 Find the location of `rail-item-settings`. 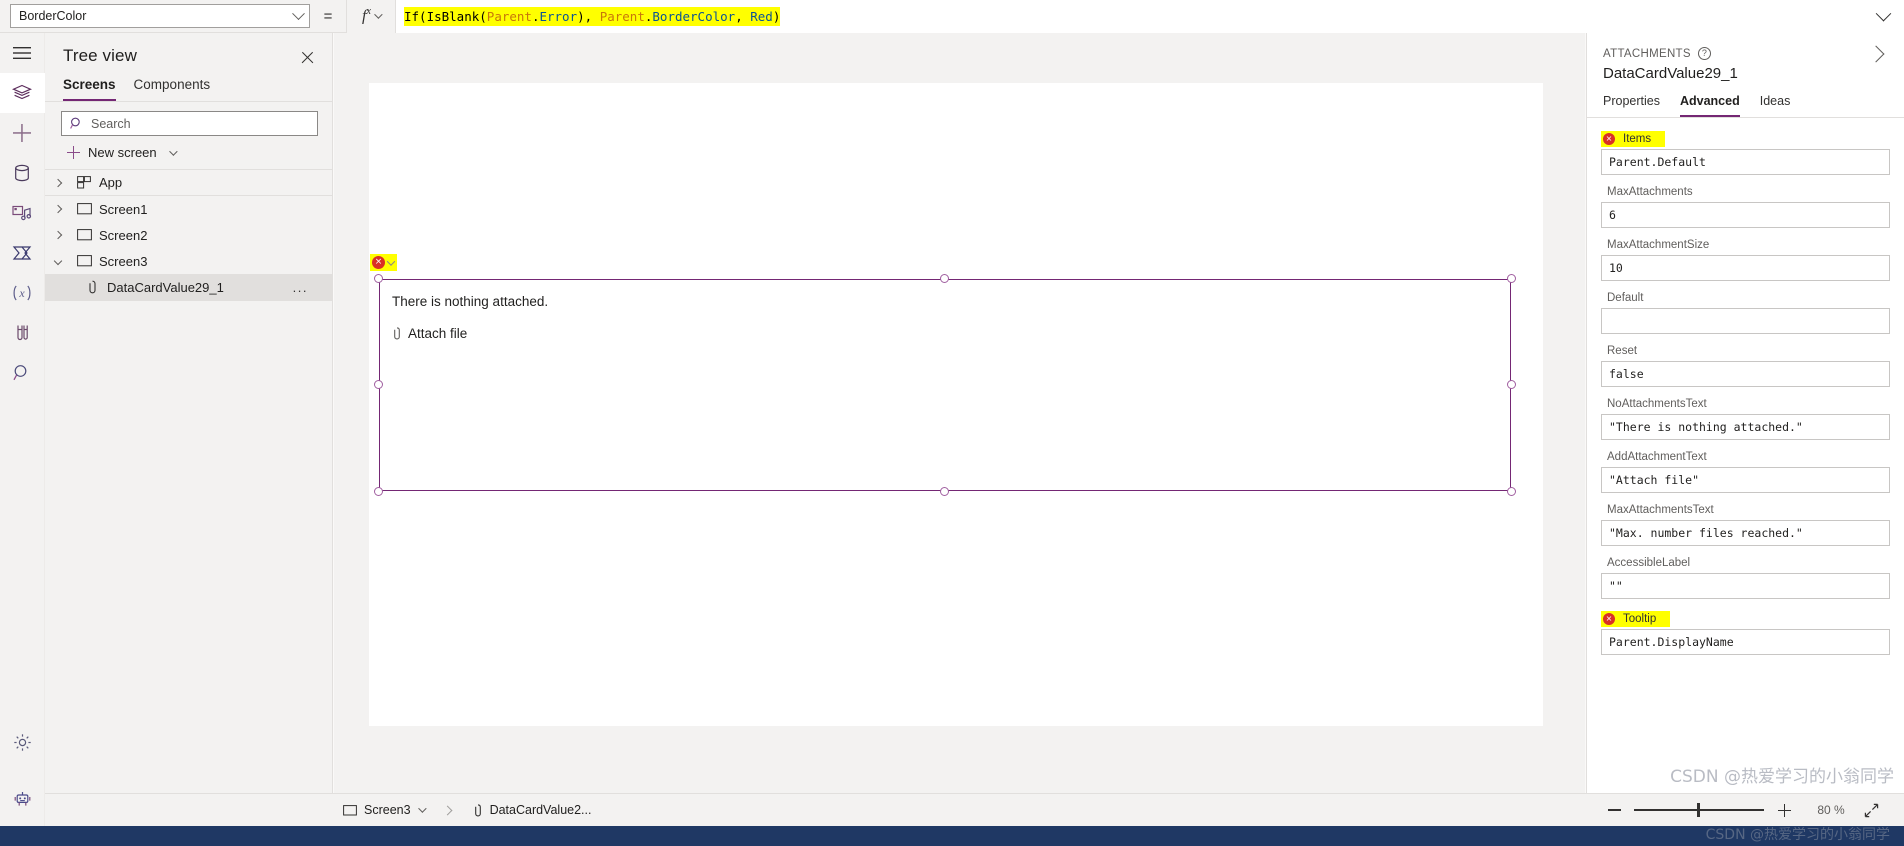

rail-item-settings is located at coordinates (22, 742).